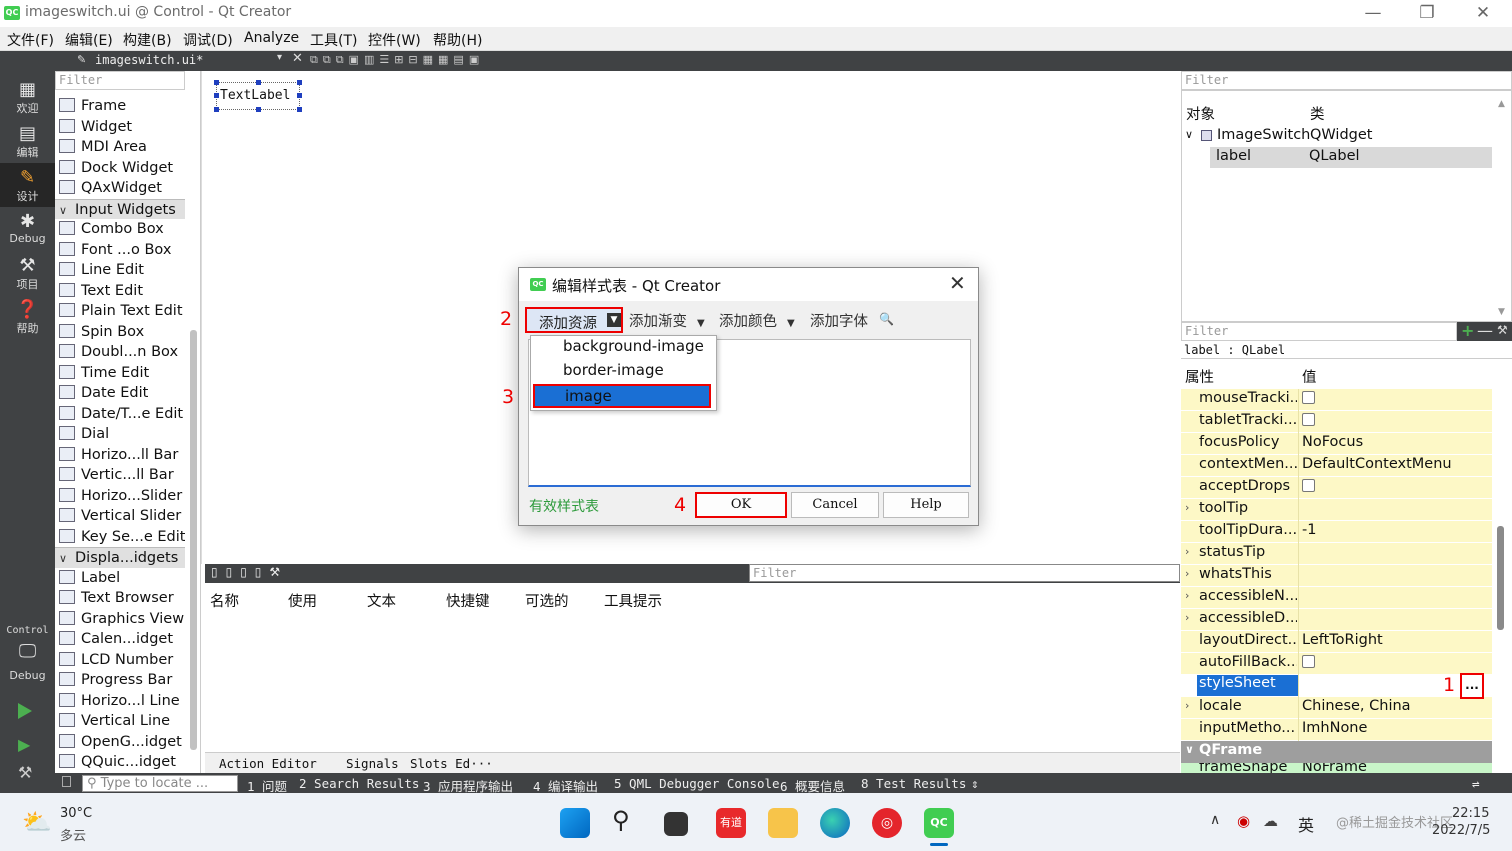 The image size is (1512, 851). Describe the element at coordinates (120, 80) in the screenshot. I see `widget-filter-input: Filter` at that location.